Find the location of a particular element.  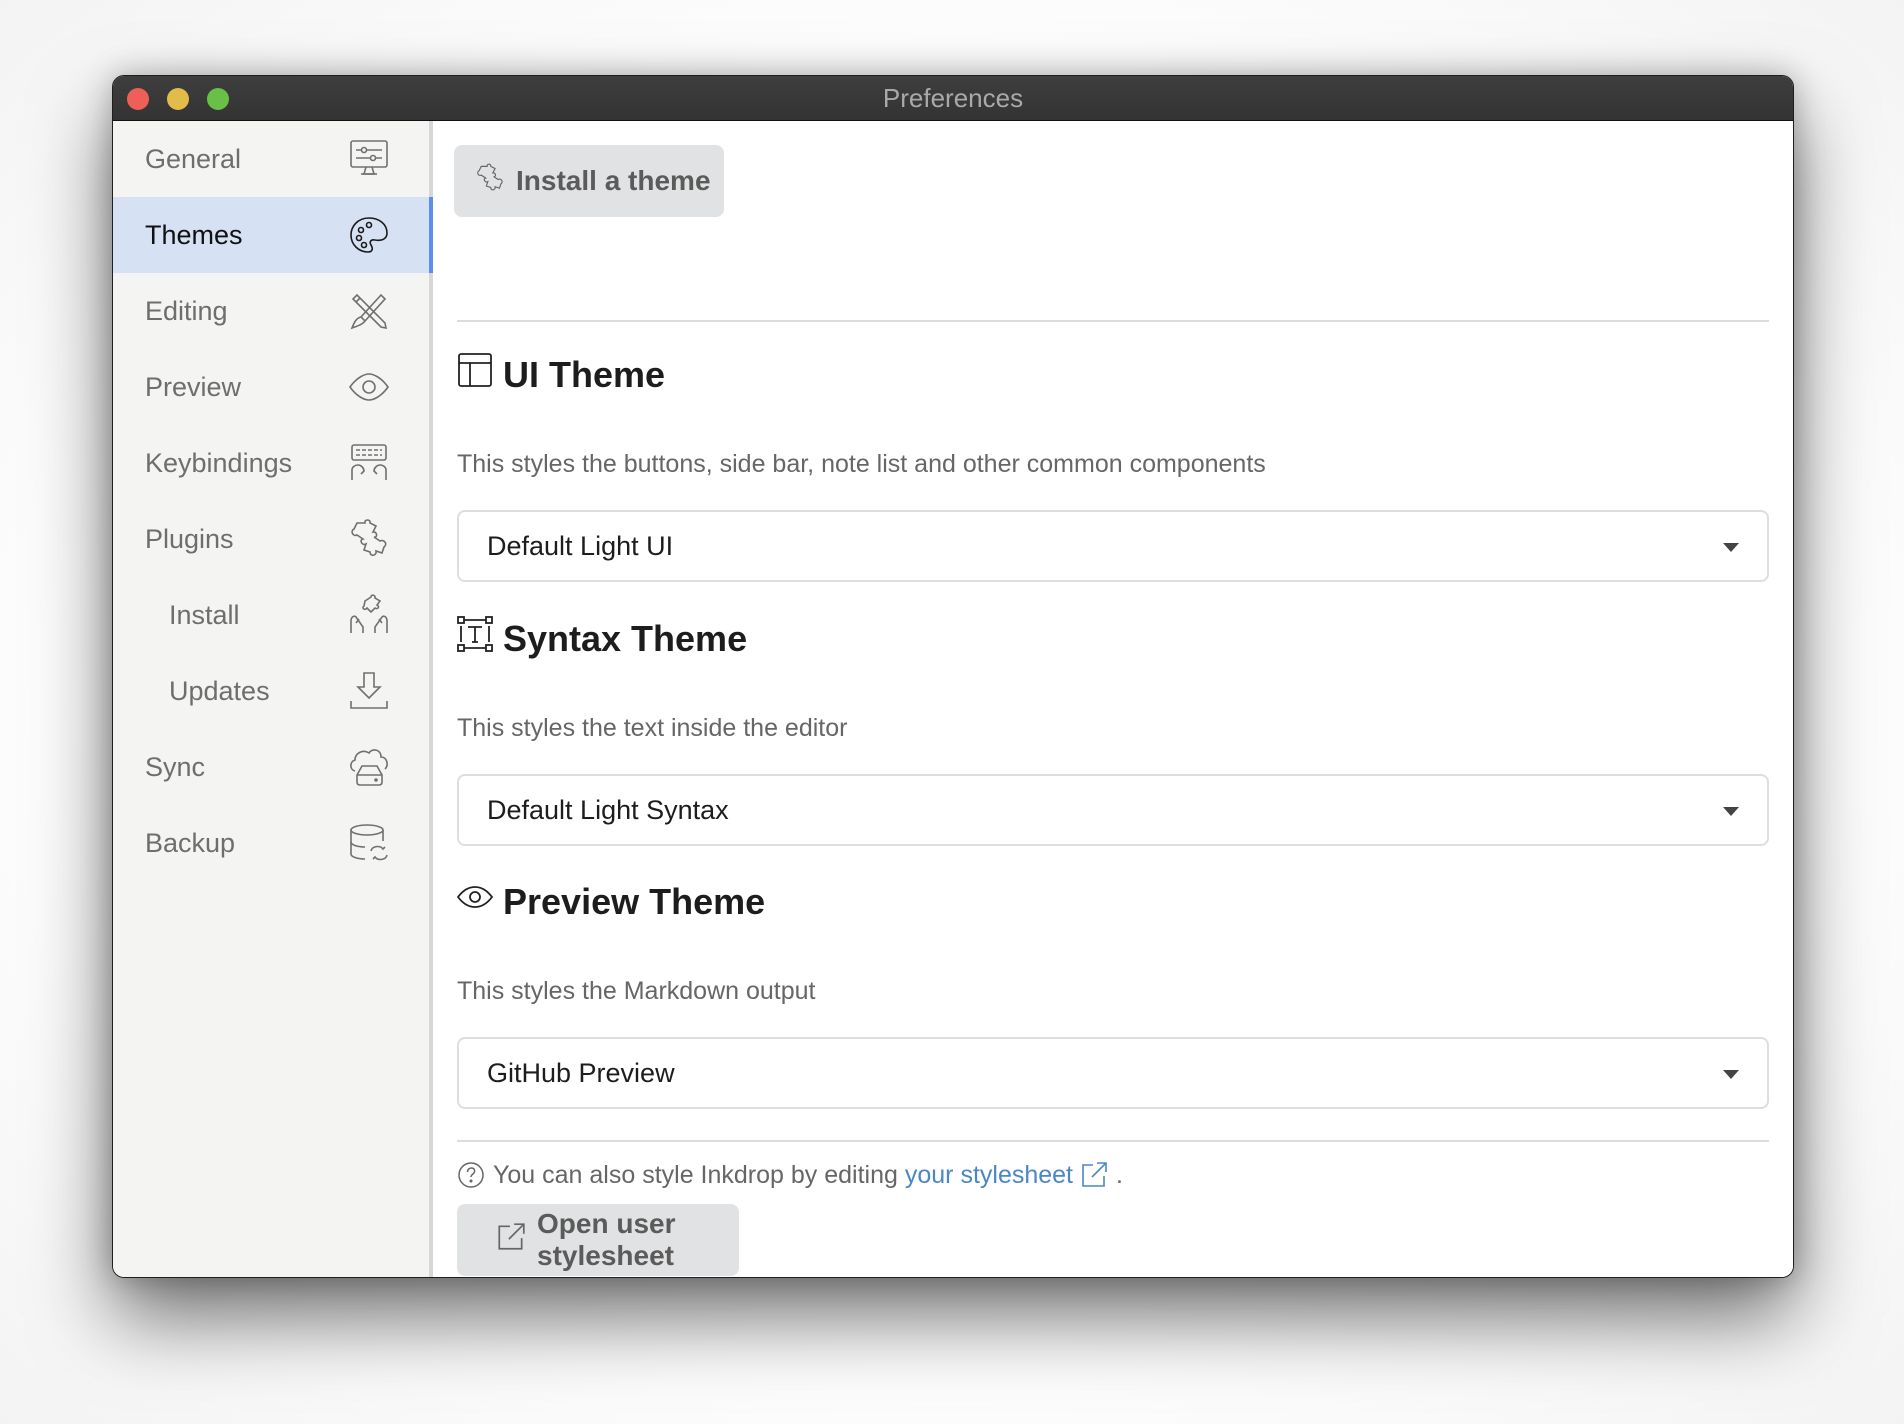

sidebar-item-preview: Preview is located at coordinates (271, 387).